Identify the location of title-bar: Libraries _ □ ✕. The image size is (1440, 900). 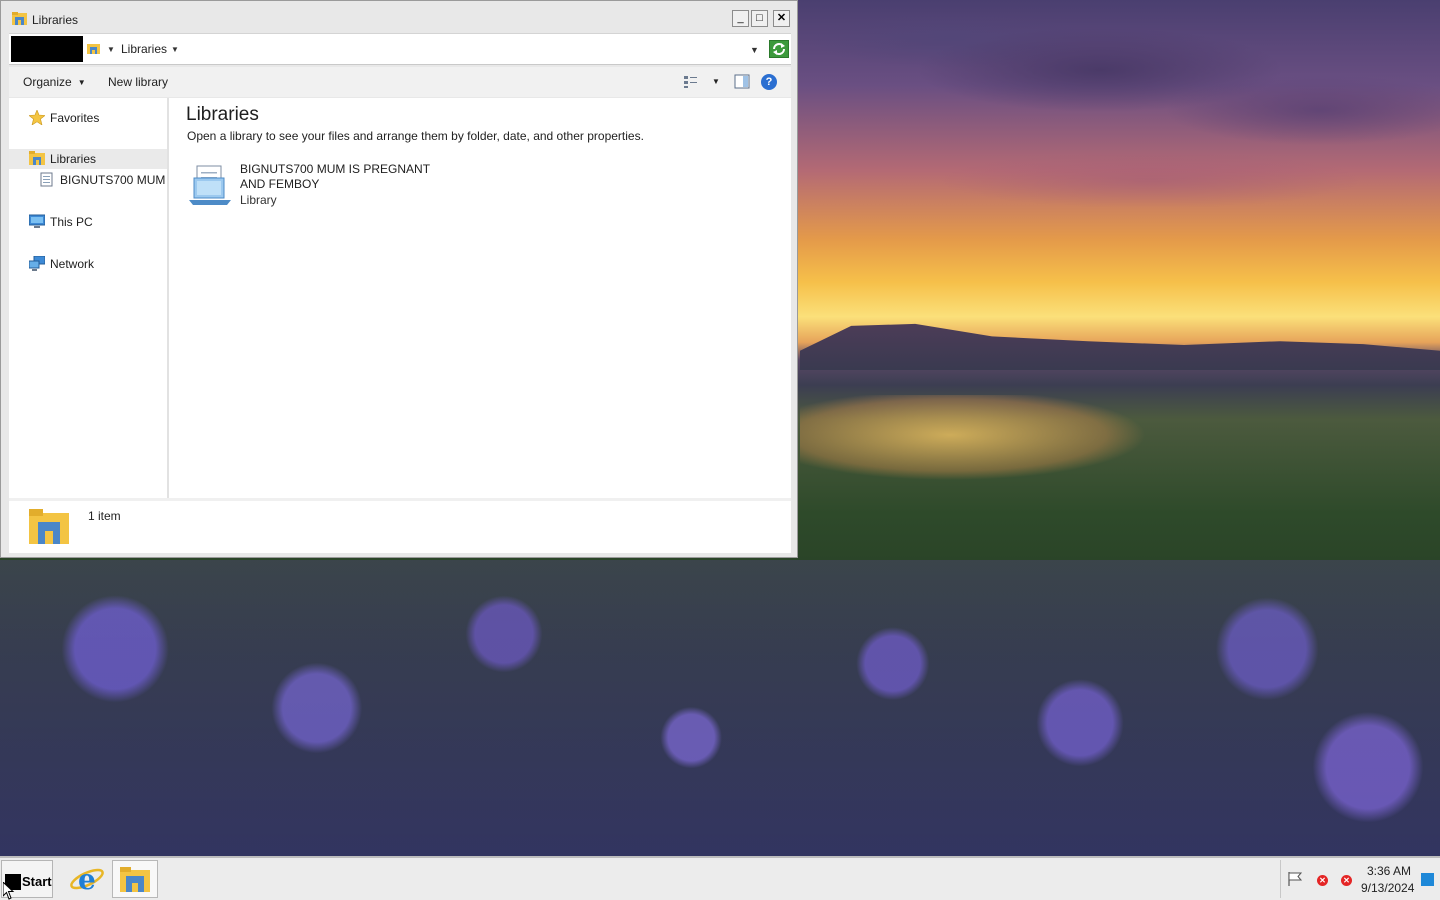
(399, 19).